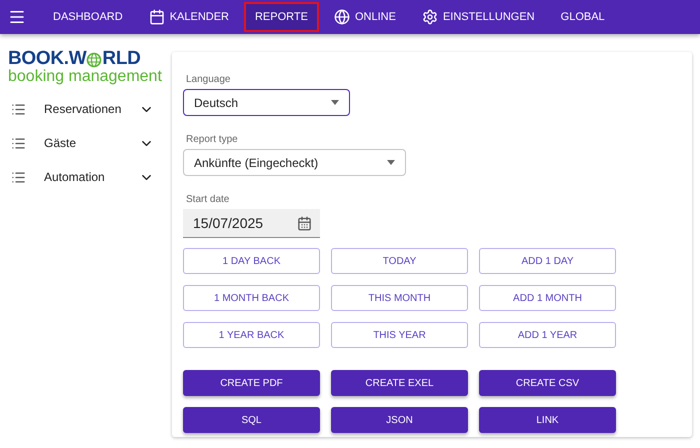 The width and height of the screenshot is (700, 448). I want to click on sidebar-item: Reservationen, so click(90, 109).